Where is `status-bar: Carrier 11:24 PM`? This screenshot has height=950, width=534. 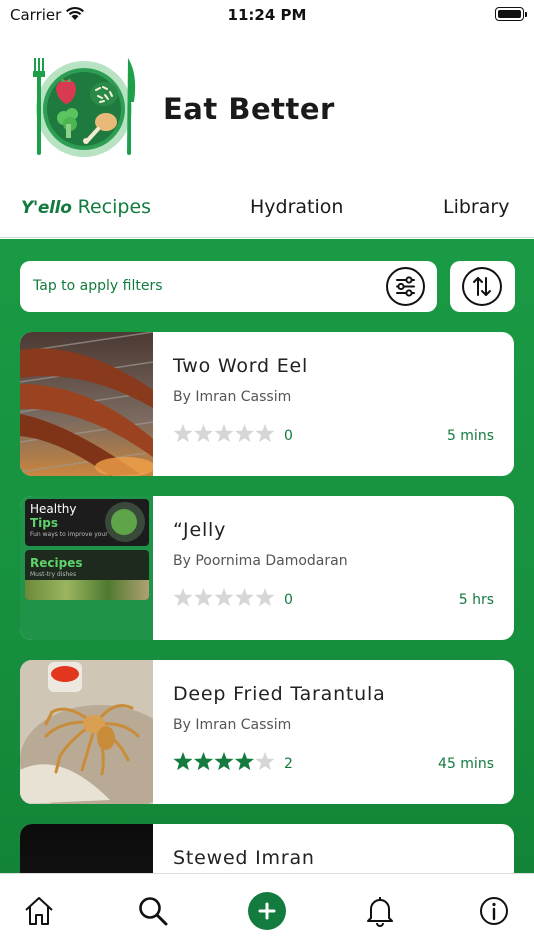
status-bar: Carrier 11:24 PM is located at coordinates (267, 15).